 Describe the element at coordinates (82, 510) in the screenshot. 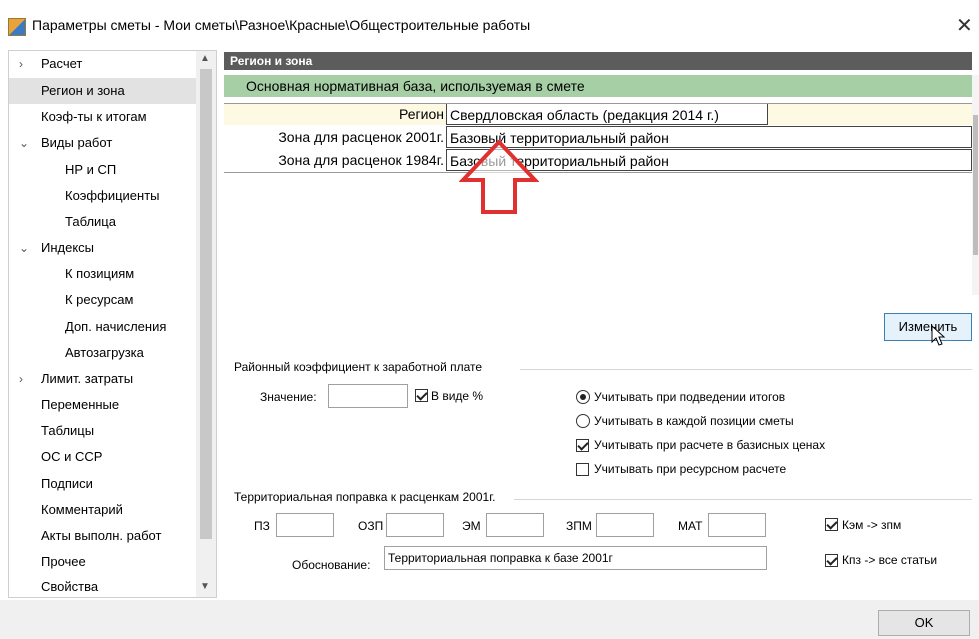

I see `sidebar-item-comment: Комментарий` at that location.